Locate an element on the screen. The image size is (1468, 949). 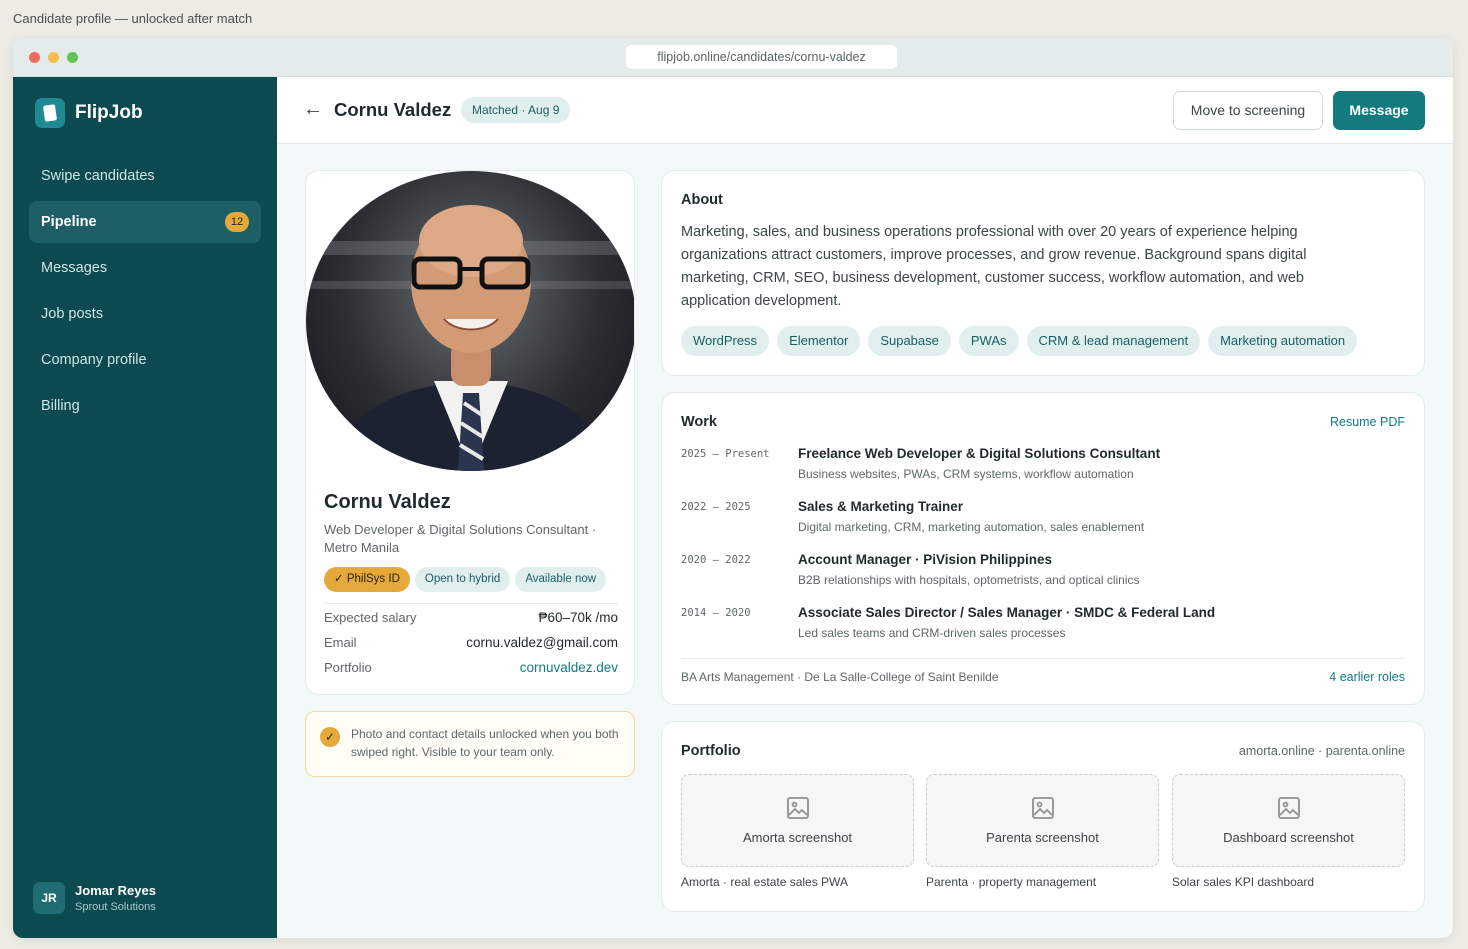
skill-chip: Elementor is located at coordinates (819, 341).